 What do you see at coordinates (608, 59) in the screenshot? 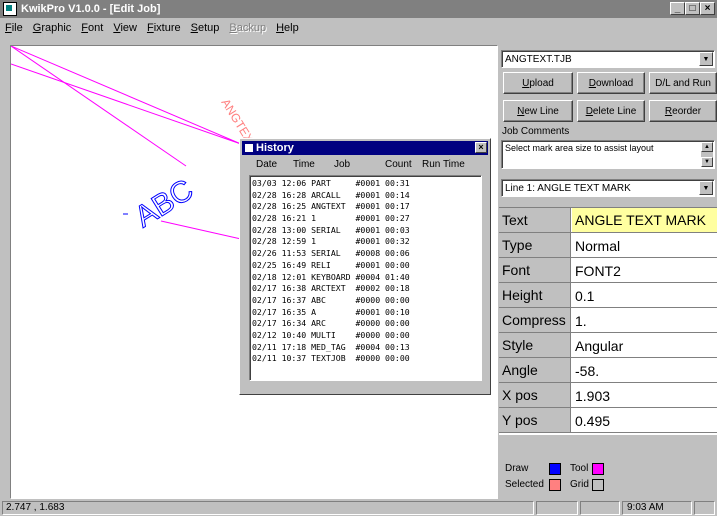
I see `job-file-select: ANGTEXT.TJB ▼` at bounding box center [608, 59].